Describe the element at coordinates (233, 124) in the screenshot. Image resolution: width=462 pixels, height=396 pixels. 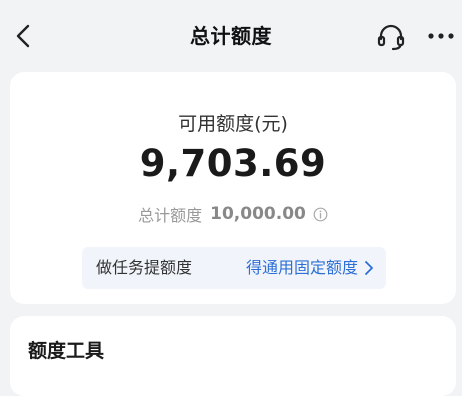
I see `available-quota-label: 可用额度(元)` at that location.